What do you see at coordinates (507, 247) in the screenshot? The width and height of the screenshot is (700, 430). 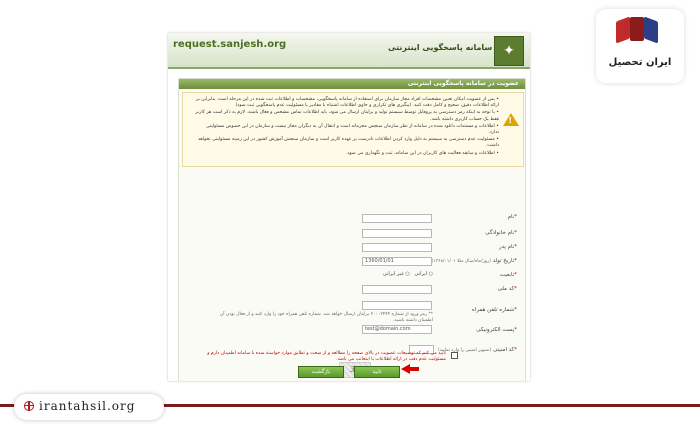 I see `father-name-label: *نام پدر` at bounding box center [507, 247].